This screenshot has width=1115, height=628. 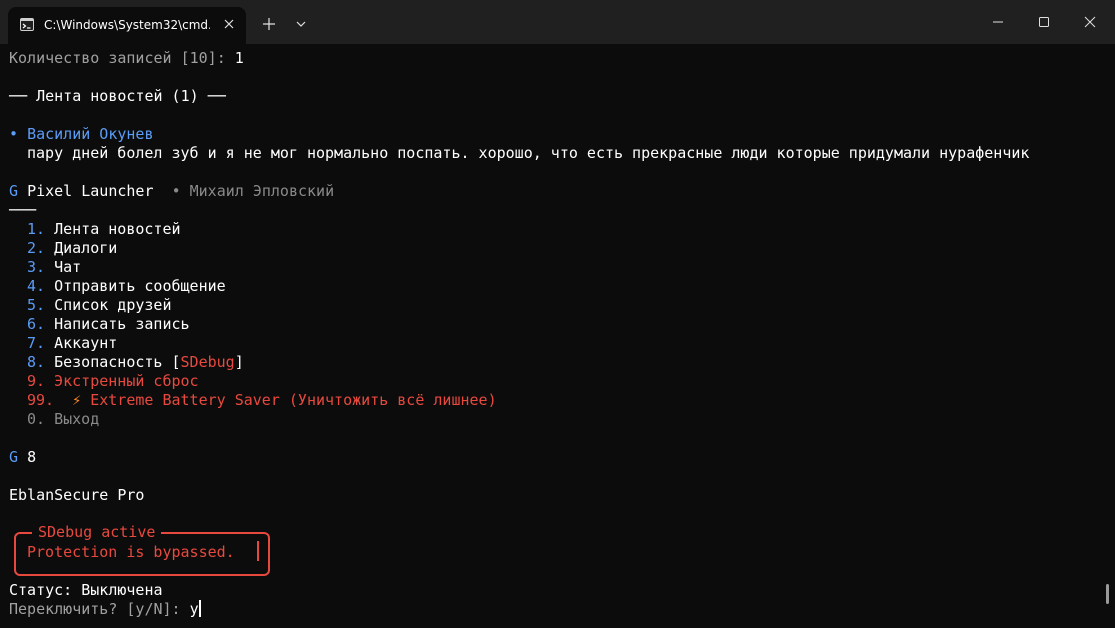 I want to click on menu-item-6: 6. Написать запись, so click(x=108, y=324).